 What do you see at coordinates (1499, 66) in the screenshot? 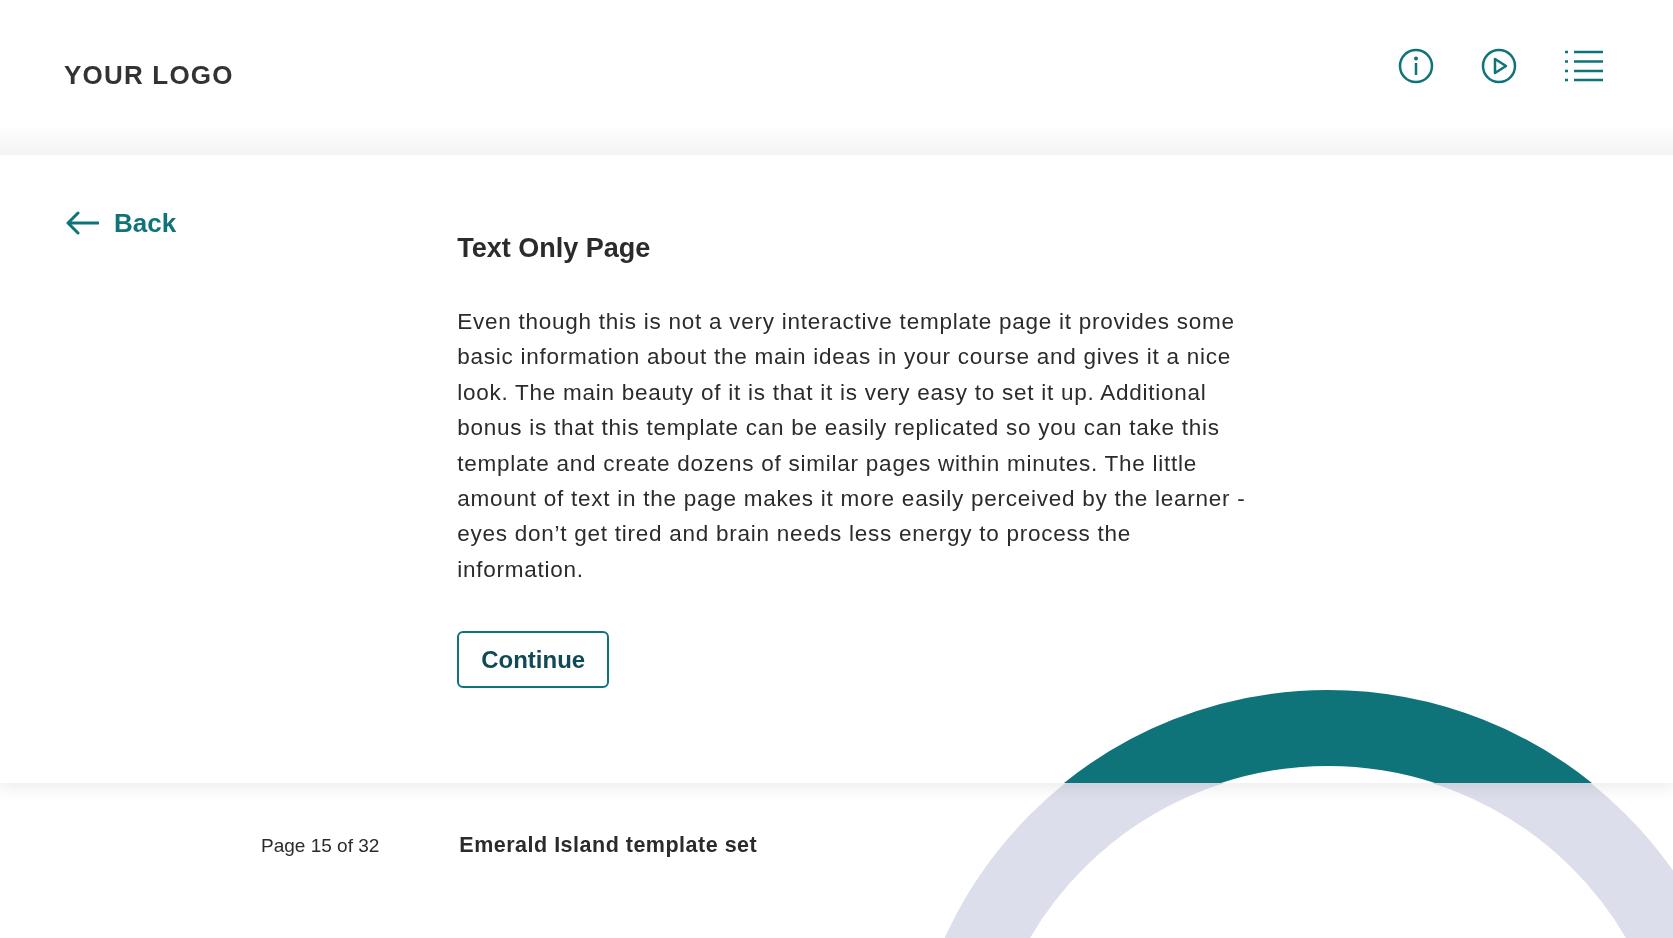
I see `play-icon` at bounding box center [1499, 66].